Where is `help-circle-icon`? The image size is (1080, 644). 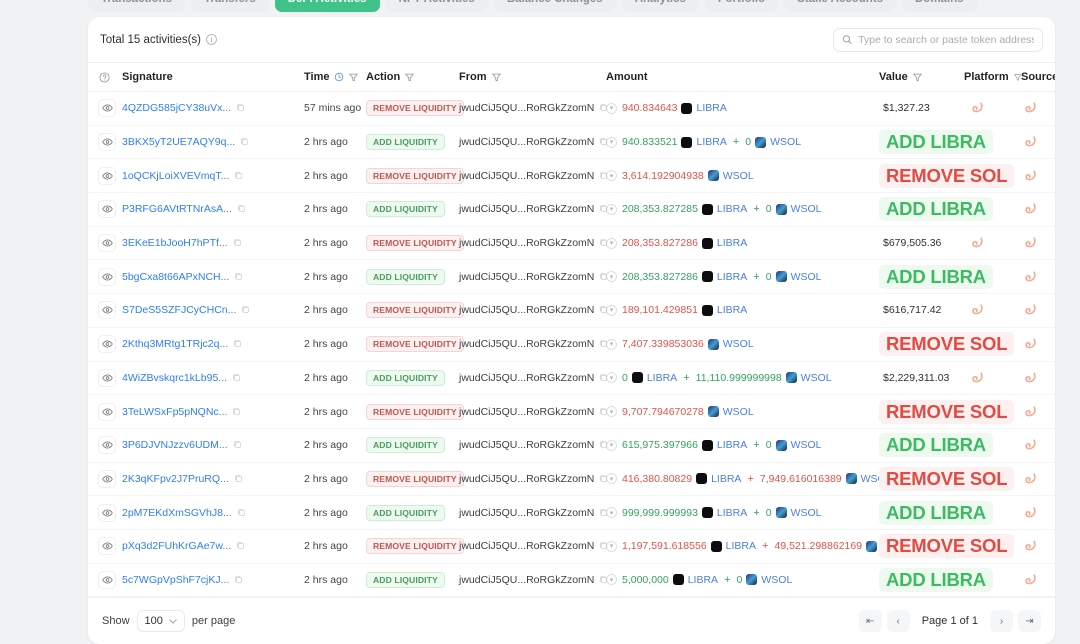 help-circle-icon is located at coordinates (104, 77).